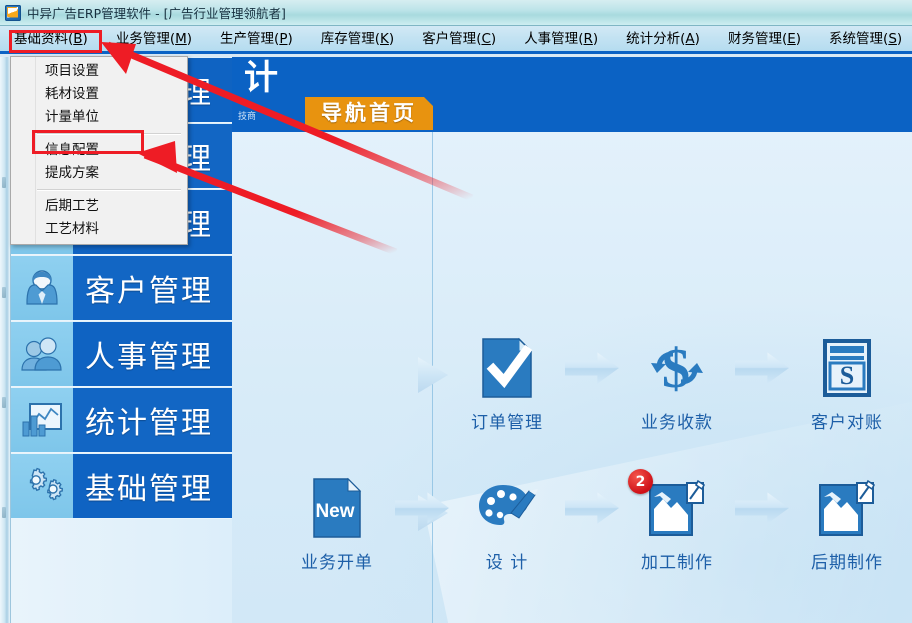 Image resolution: width=912 pixels, height=623 pixels. I want to click on menu-item-accel: (P), so click(283, 38).